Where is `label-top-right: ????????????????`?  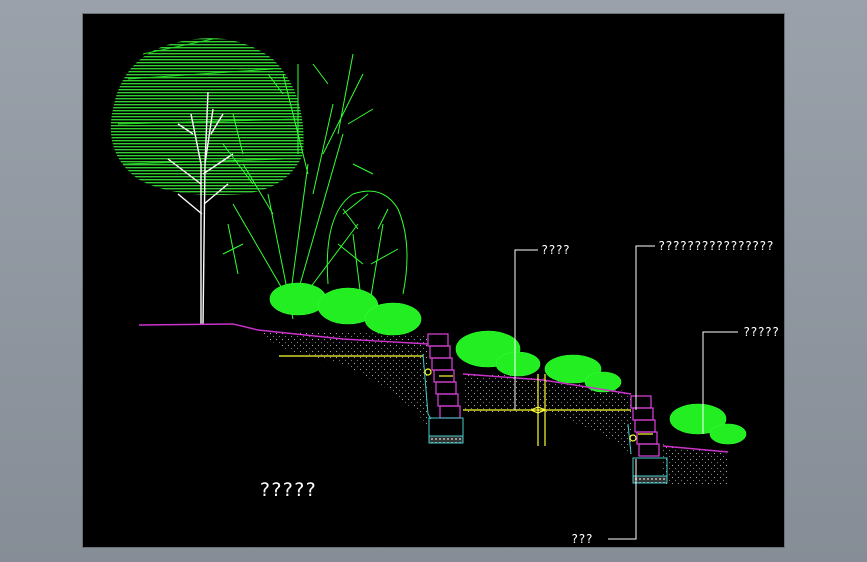
label-top-right: ???????????????? is located at coordinates (716, 246).